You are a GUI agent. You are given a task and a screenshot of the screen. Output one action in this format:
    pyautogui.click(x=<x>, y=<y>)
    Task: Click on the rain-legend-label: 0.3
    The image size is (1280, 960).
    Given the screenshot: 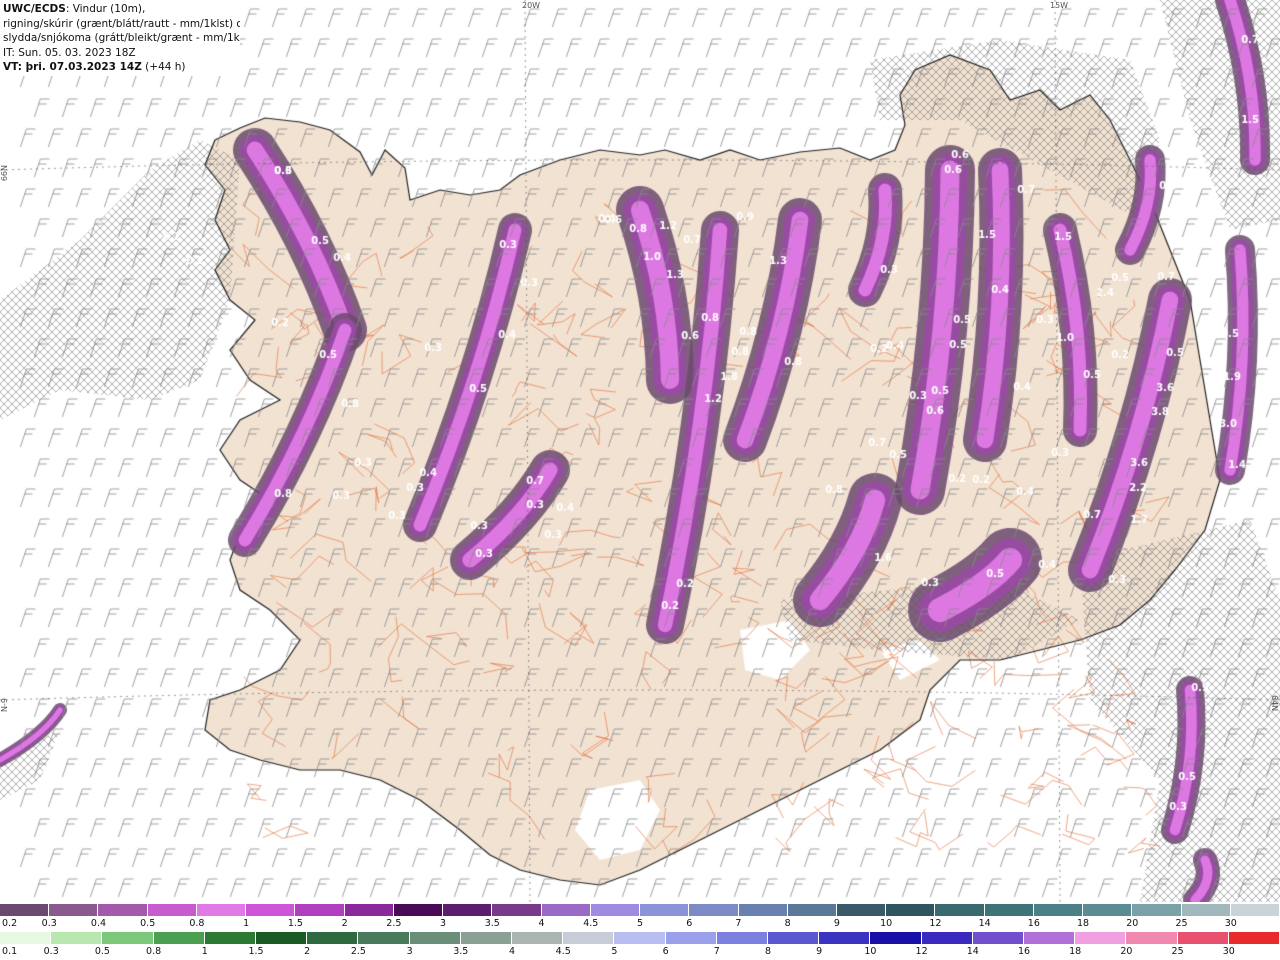 What is the action you would take?
    pyautogui.click(x=51, y=951)
    